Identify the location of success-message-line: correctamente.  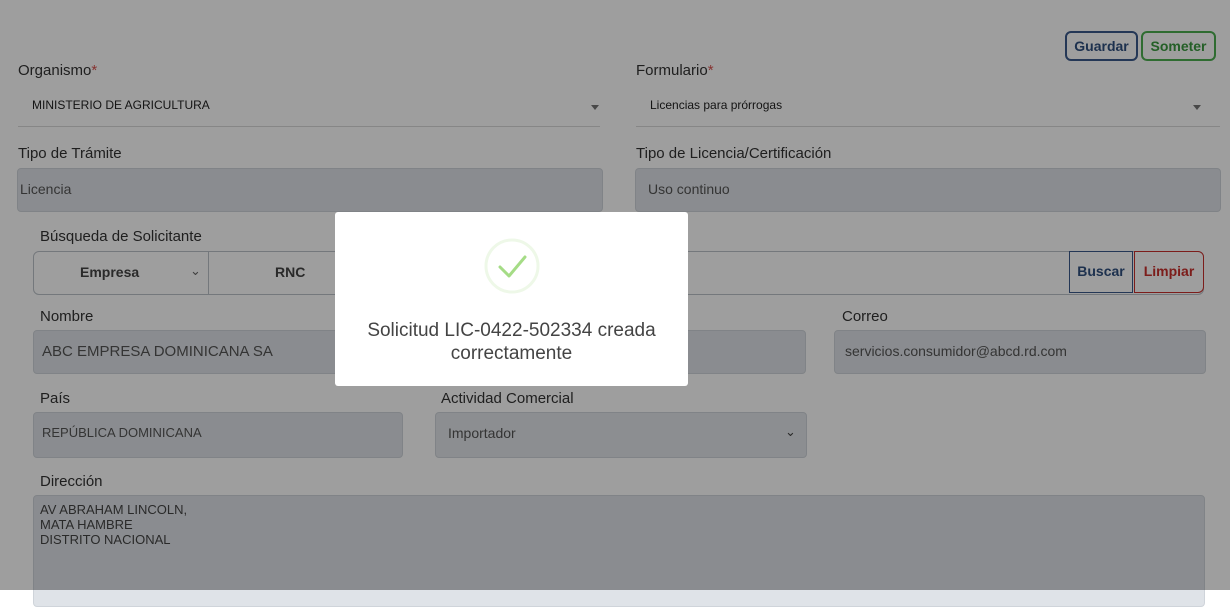
(511, 353).